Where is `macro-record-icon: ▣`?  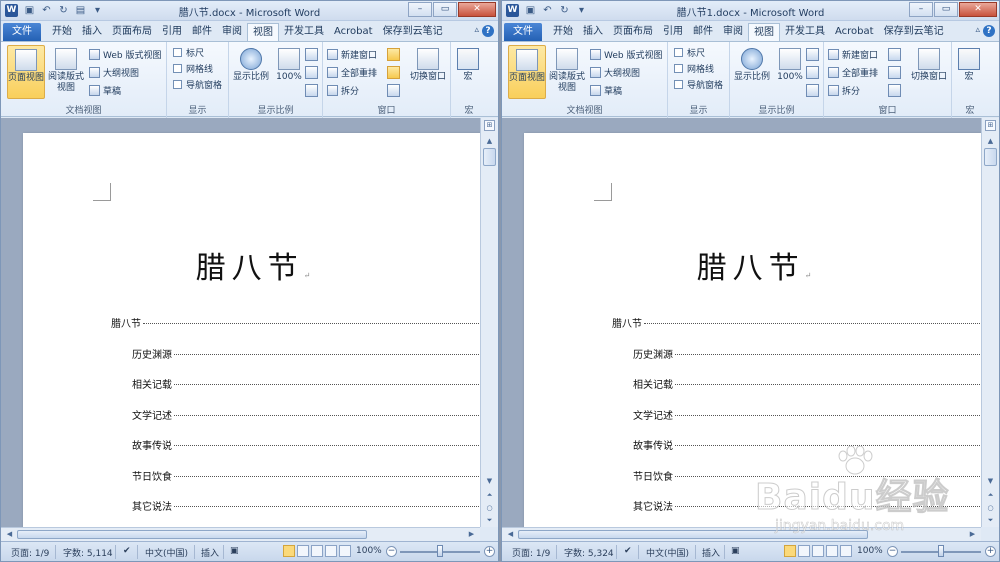
macro-record-icon: ▣ is located at coordinates (234, 551).